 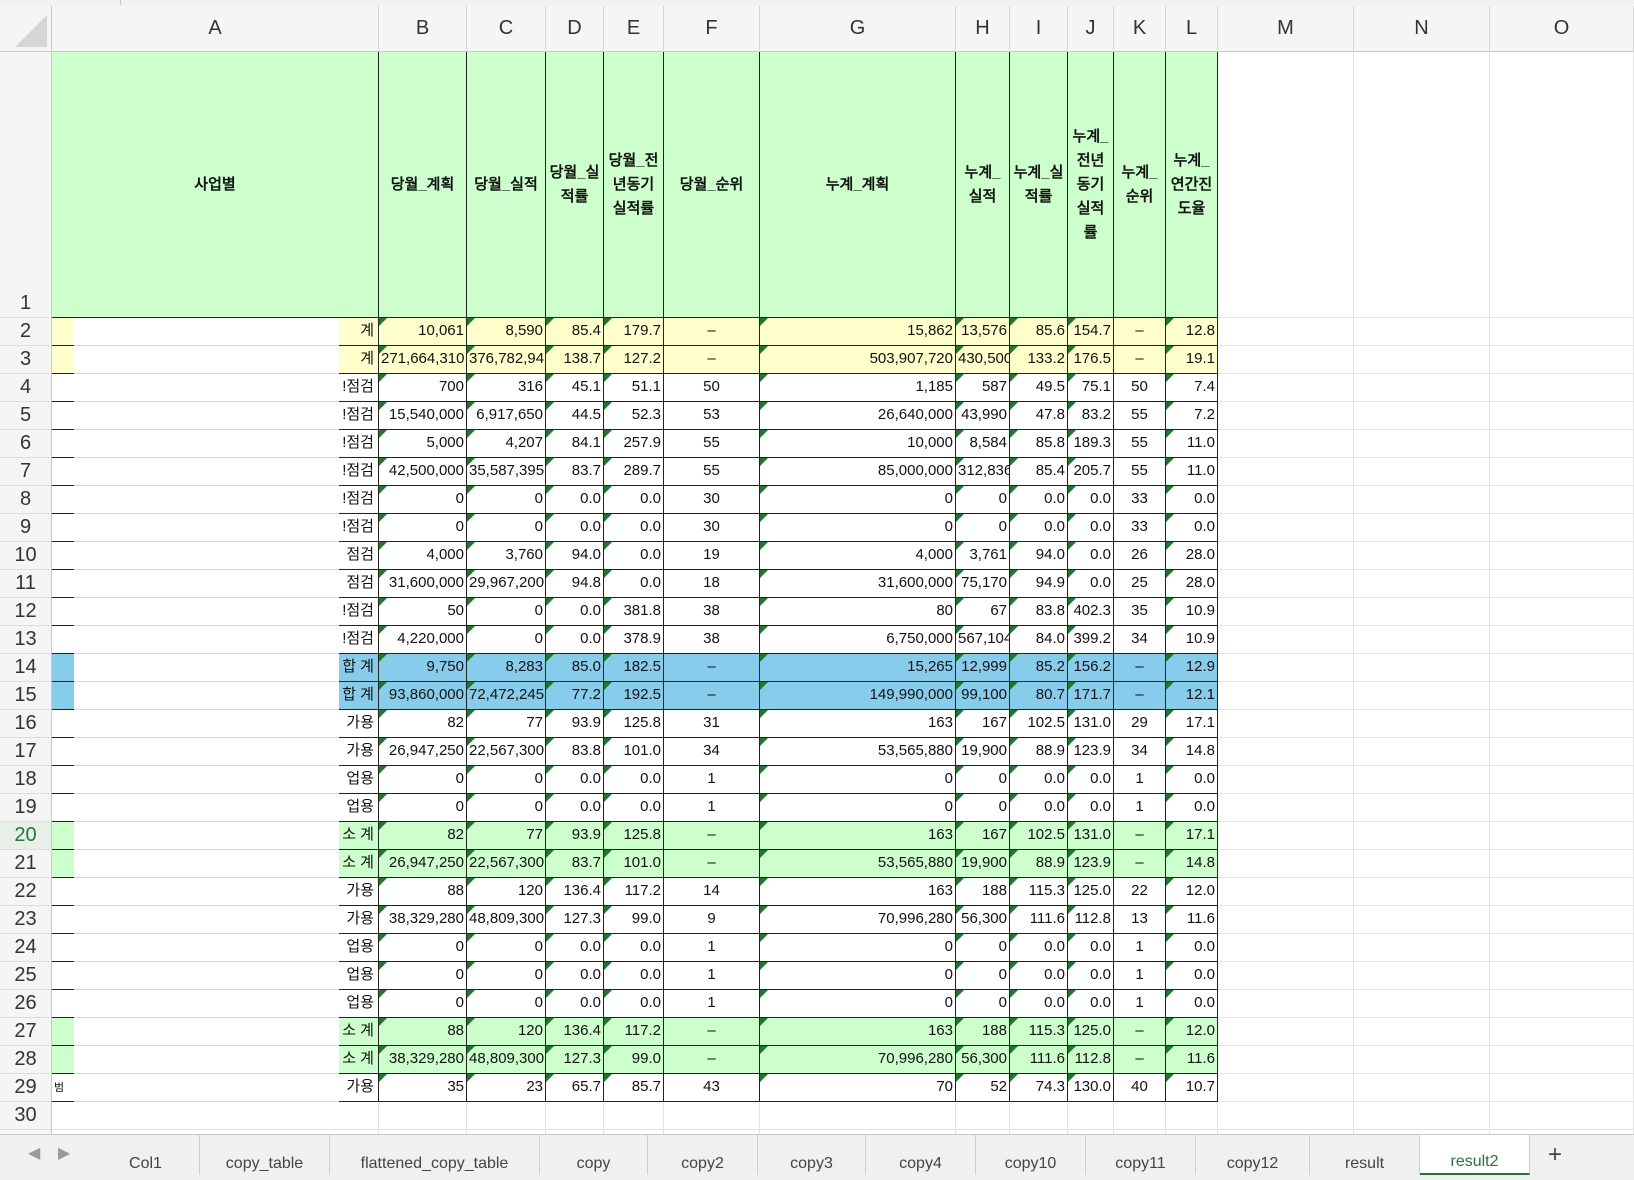 What do you see at coordinates (594, 1155) in the screenshot?
I see `sheet-tab-copy: copy` at bounding box center [594, 1155].